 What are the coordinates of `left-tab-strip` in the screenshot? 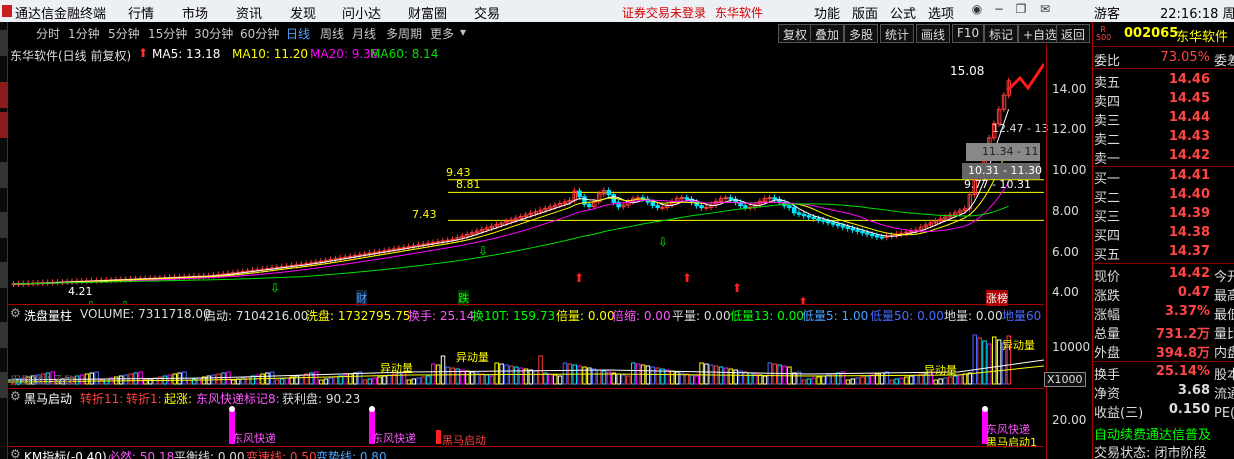 It's located at (4, 240).